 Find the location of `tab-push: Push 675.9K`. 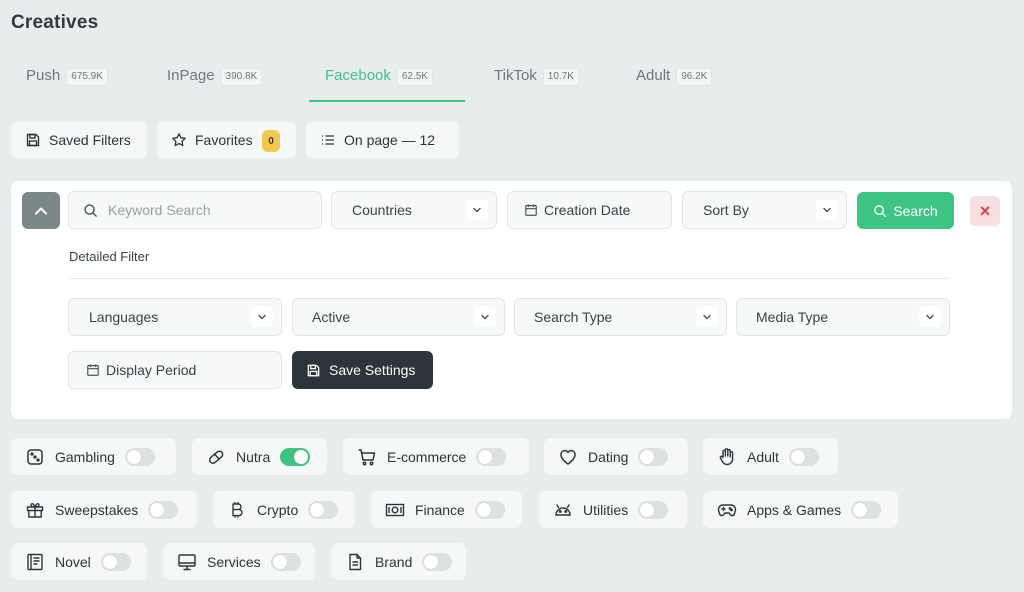

tab-push: Push 675.9K is located at coordinates (67, 81).